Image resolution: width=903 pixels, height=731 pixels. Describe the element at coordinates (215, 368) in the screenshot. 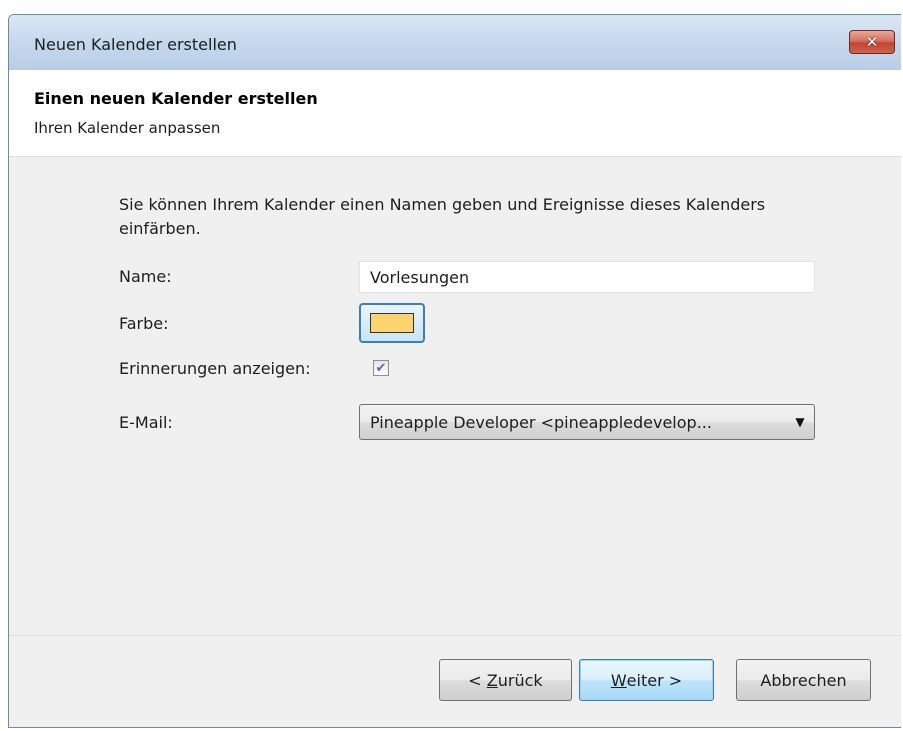

I see `reminders-label: Erinnerungen anzeigen:` at that location.